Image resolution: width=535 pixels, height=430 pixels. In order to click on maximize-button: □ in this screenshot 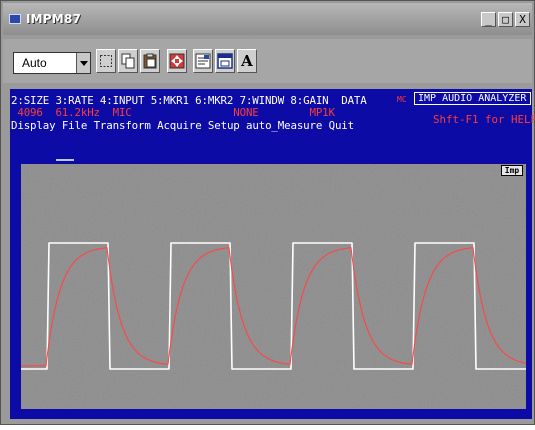, I will do `click(505, 19)`.